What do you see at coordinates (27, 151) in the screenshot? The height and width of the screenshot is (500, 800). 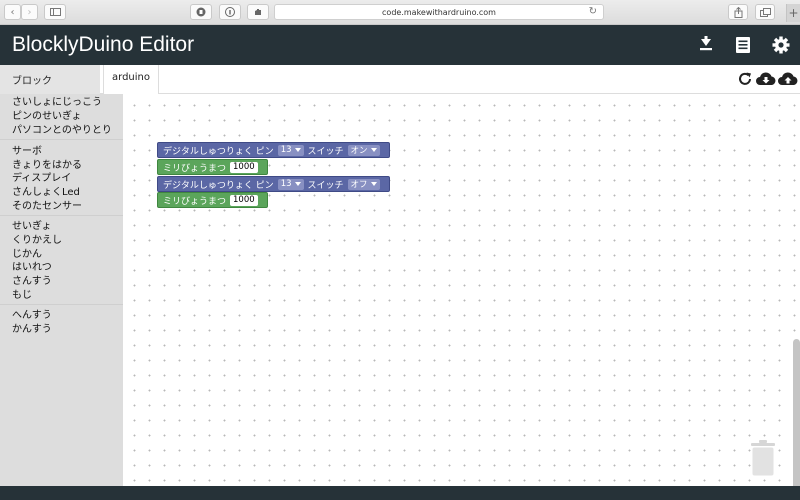 I see `category-servo: サーボ` at bounding box center [27, 151].